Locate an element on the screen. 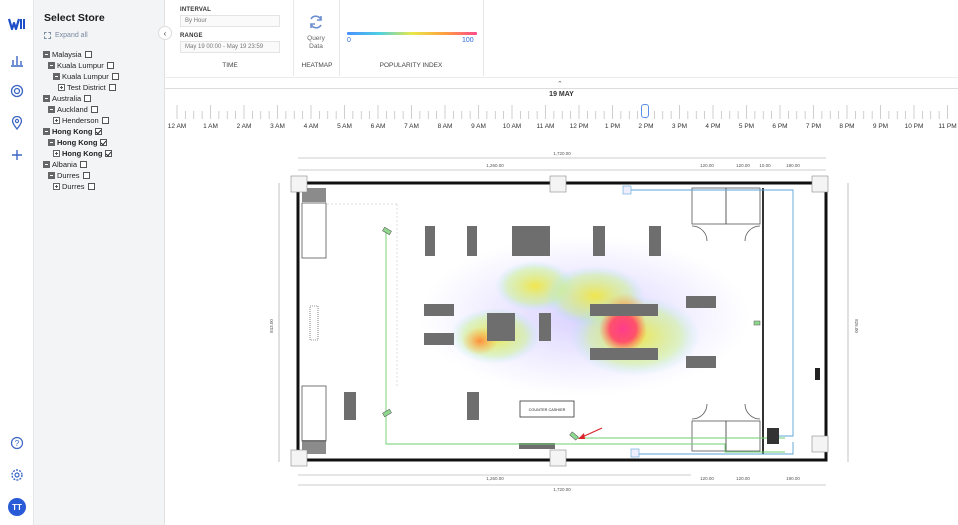 The height and width of the screenshot is (525, 958). door-icon is located at coordinates (817, 374).